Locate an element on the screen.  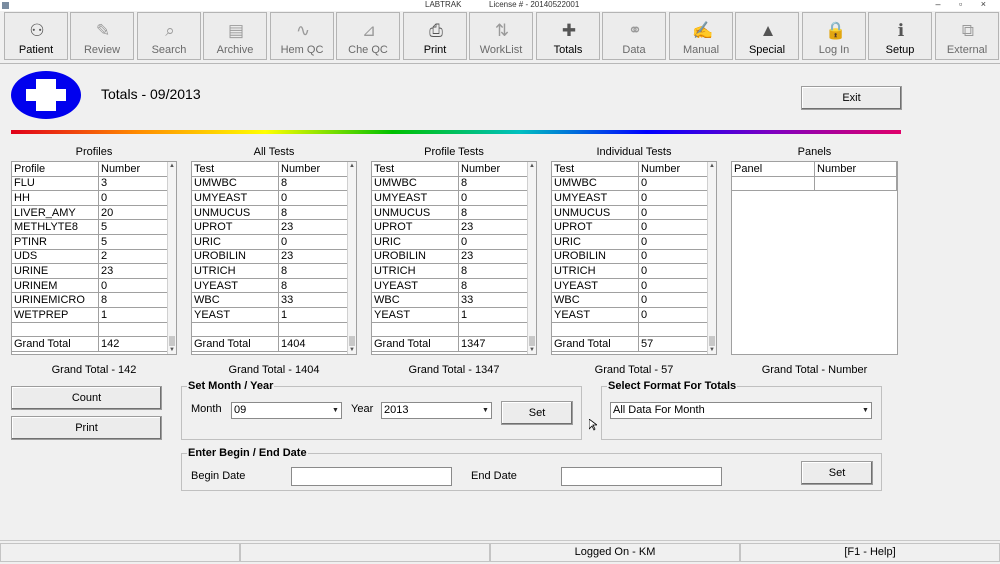
set-month-year-button: Set is located at coordinates (537, 413).